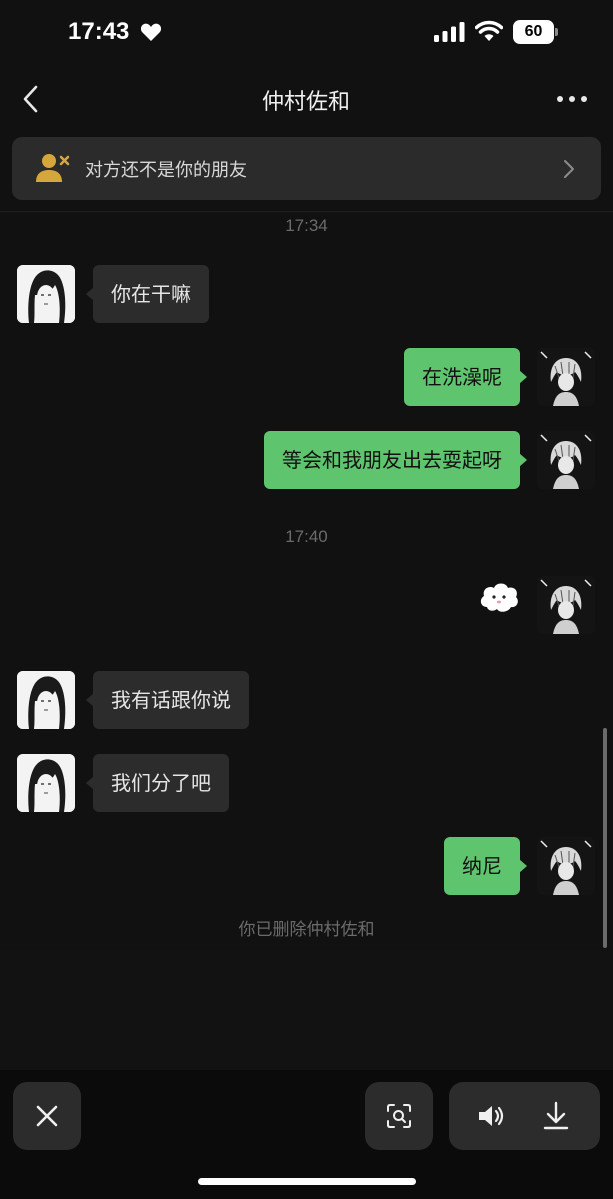 This screenshot has height=1199, width=613. Describe the element at coordinates (53, 168) in the screenshot. I see `user-blocked-icon` at that location.